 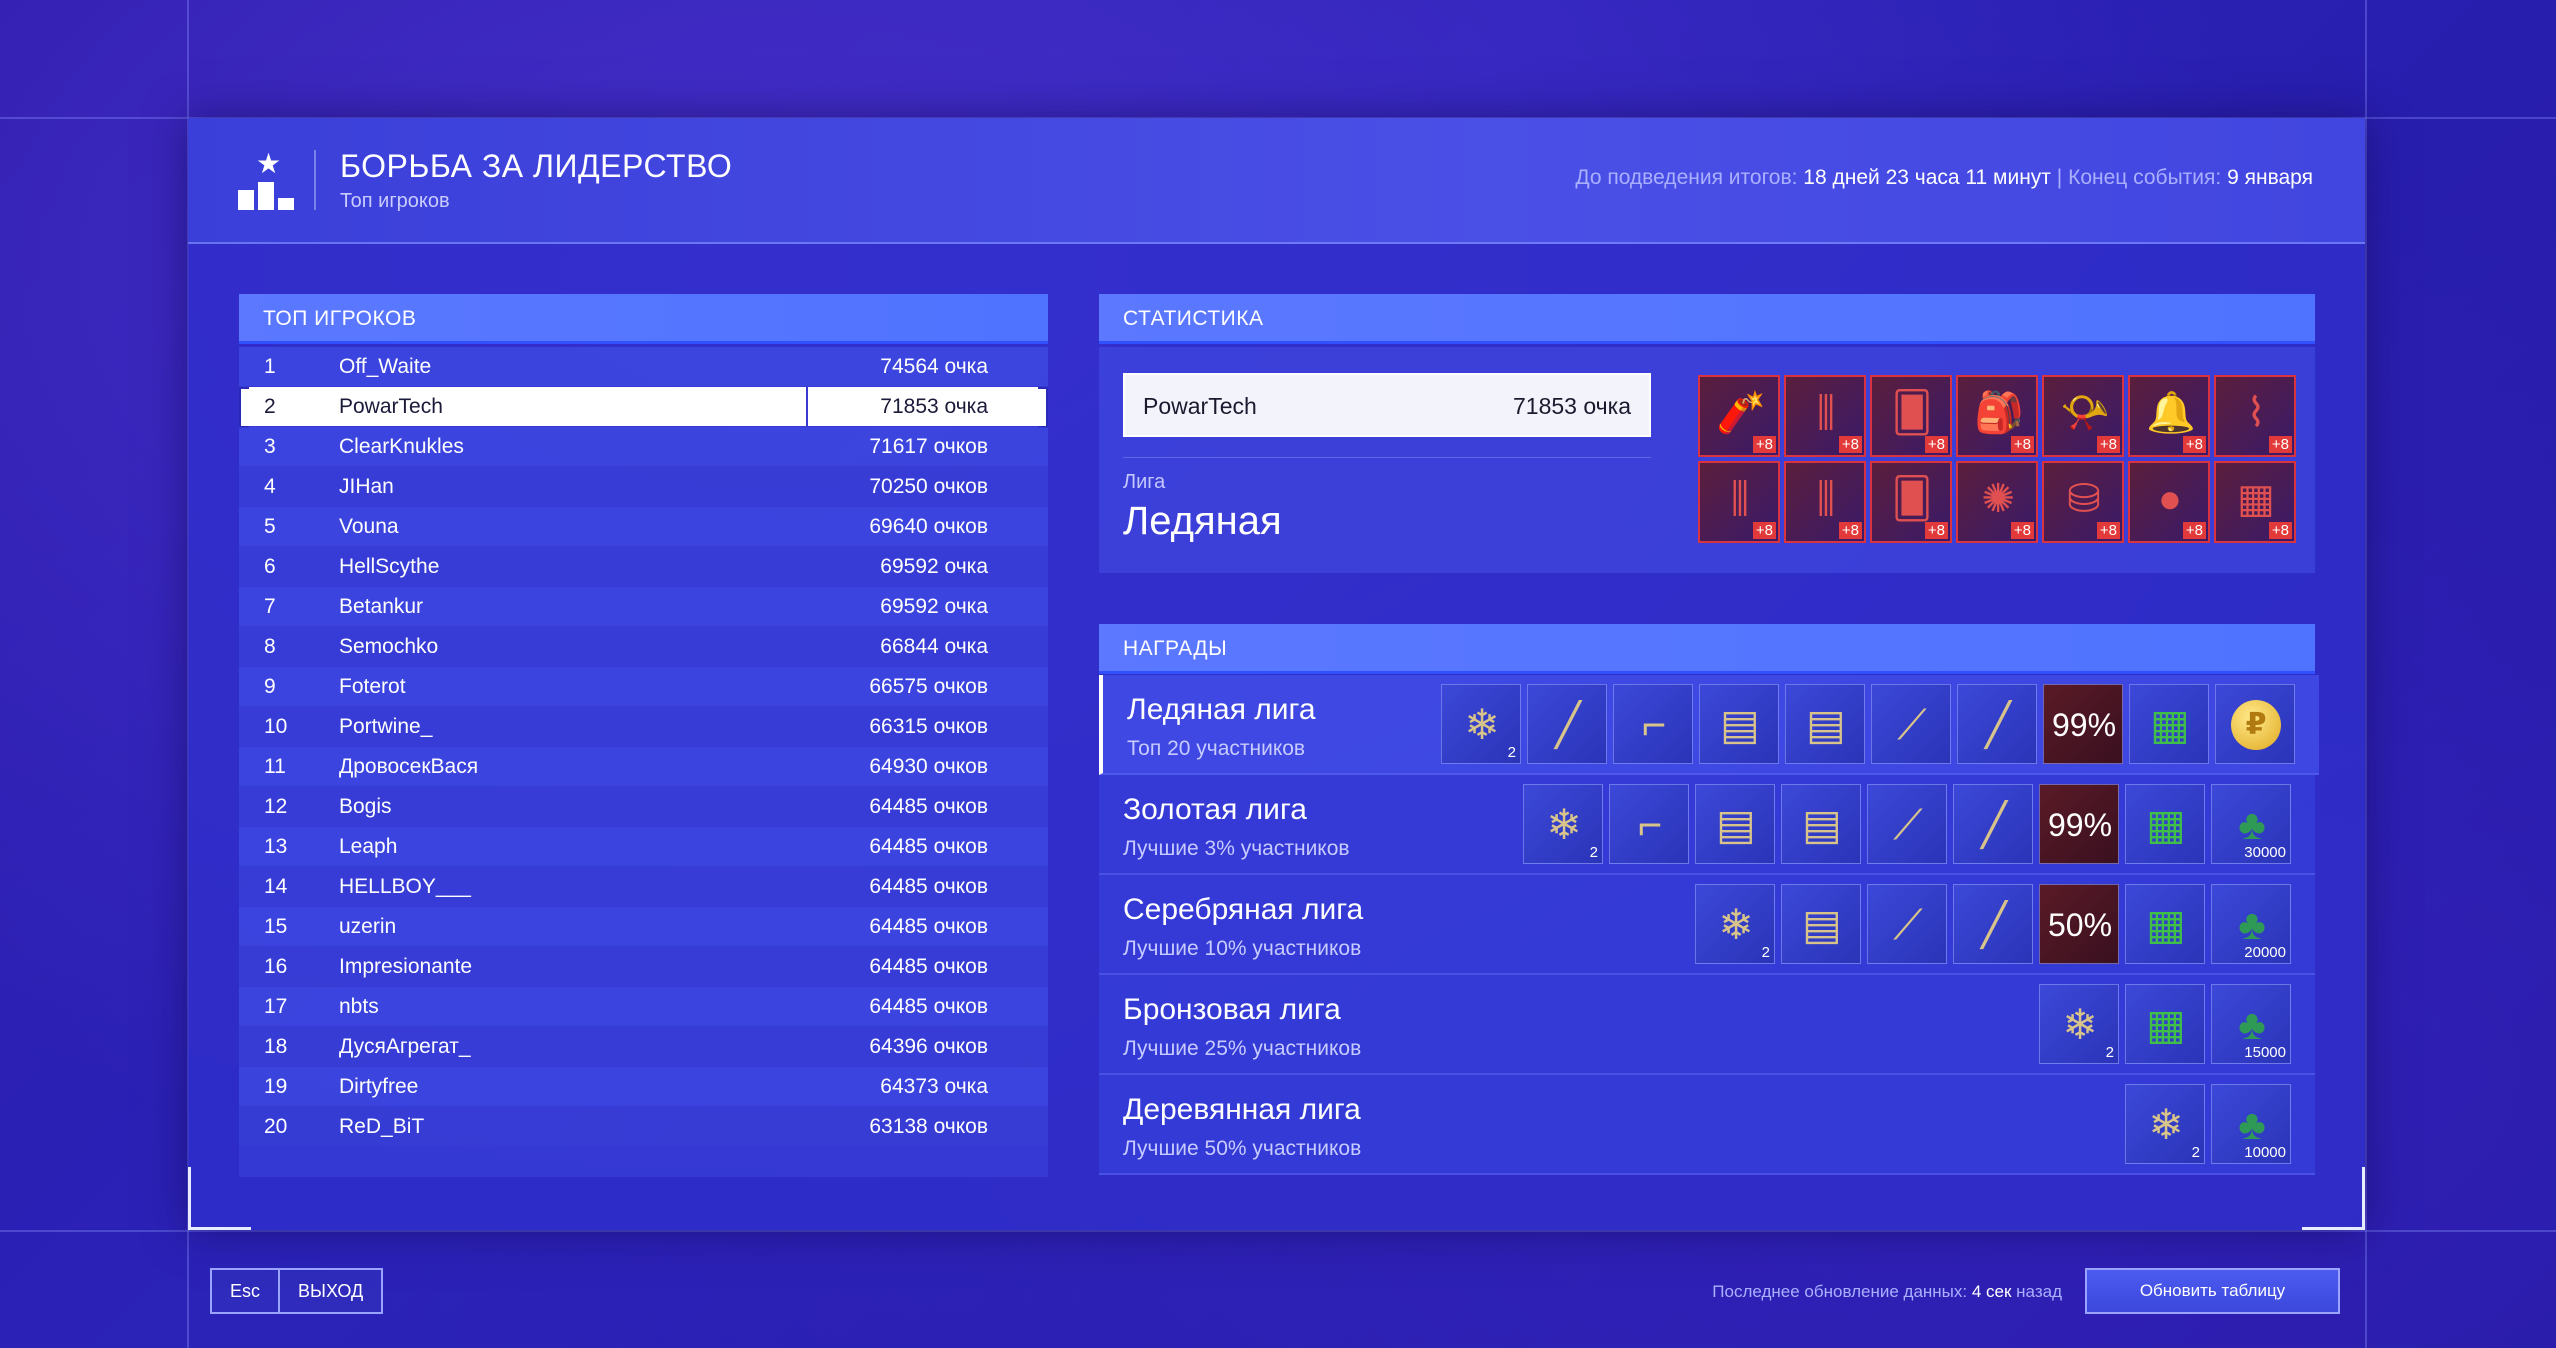 I want to click on item-count: 2, so click(x=1765, y=952).